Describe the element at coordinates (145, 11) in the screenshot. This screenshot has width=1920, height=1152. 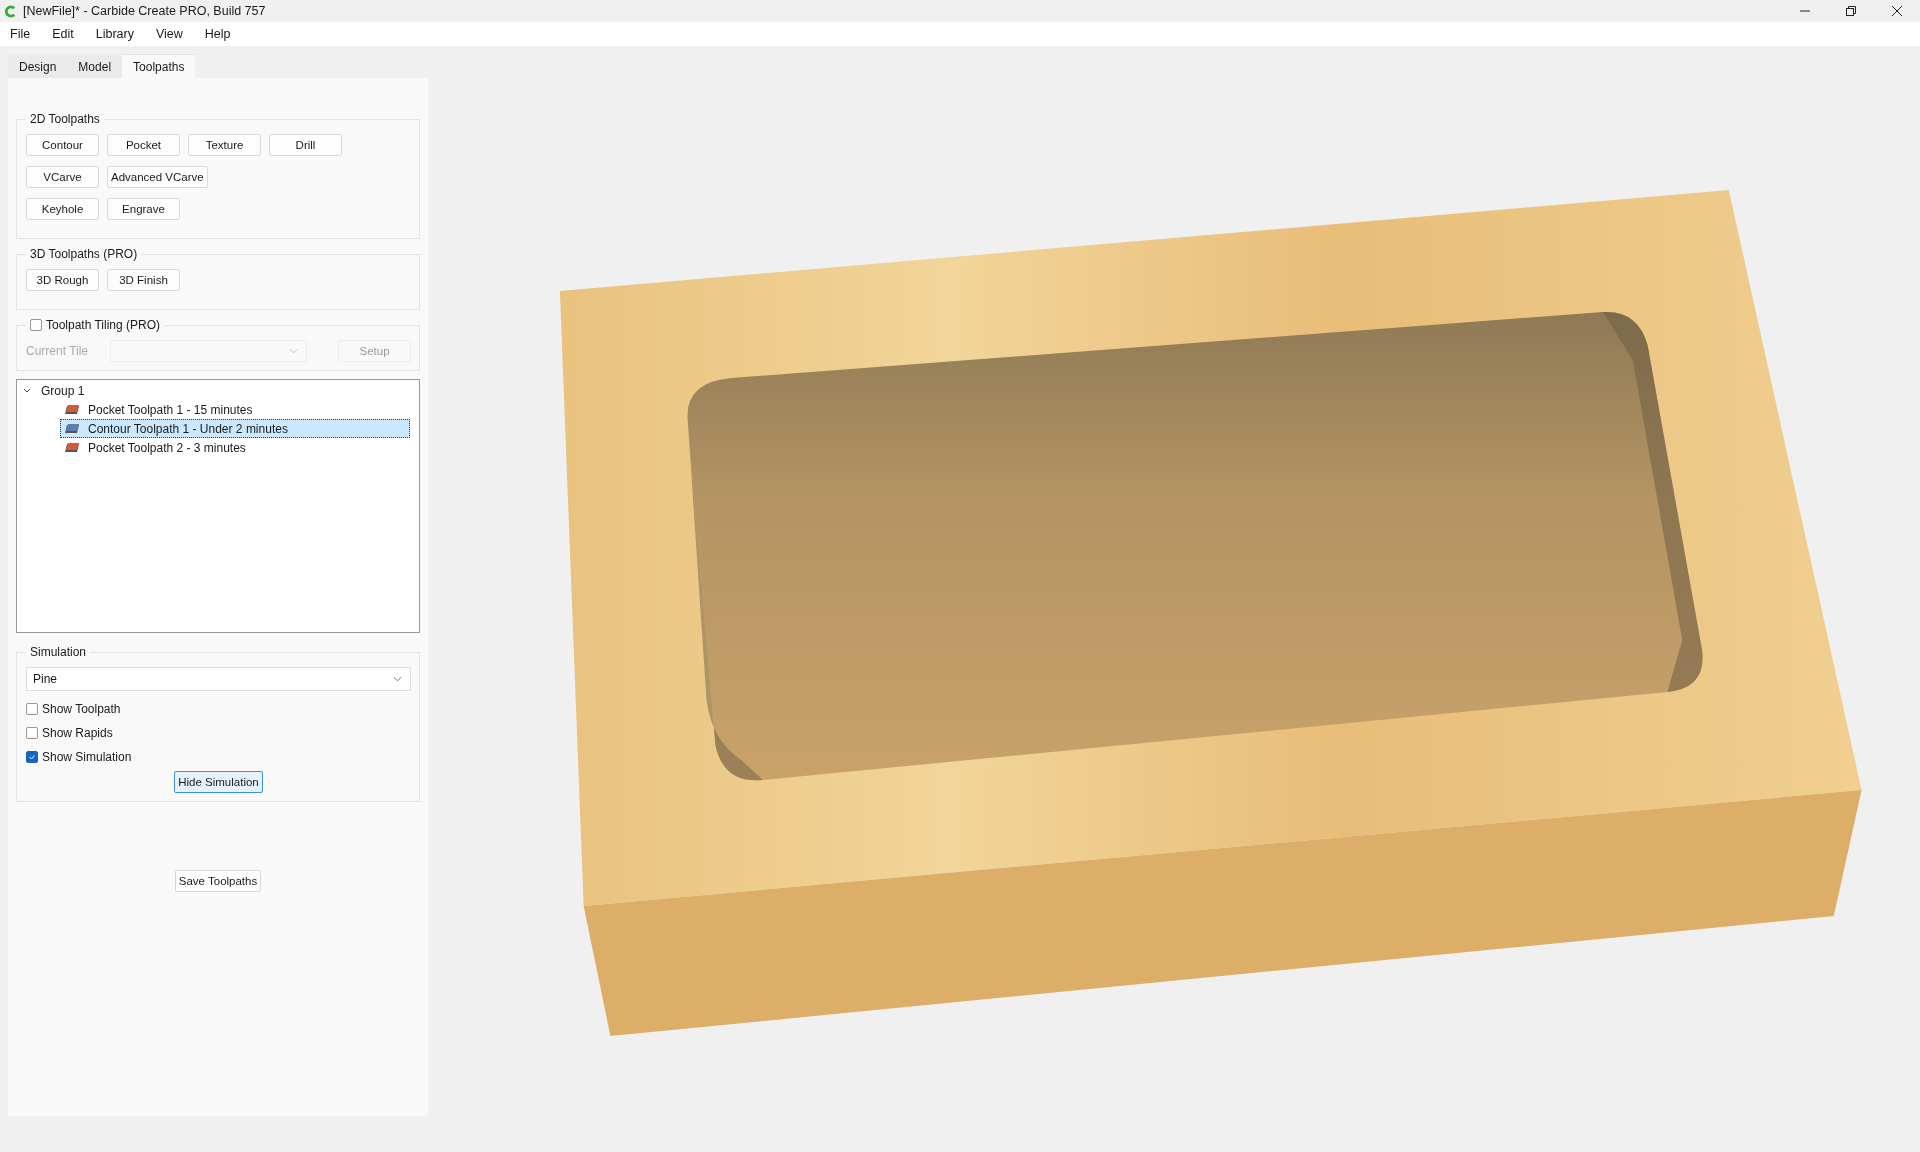
I see `window-title: [NewFile]* - Carbide Create PRO, Build 757` at that location.